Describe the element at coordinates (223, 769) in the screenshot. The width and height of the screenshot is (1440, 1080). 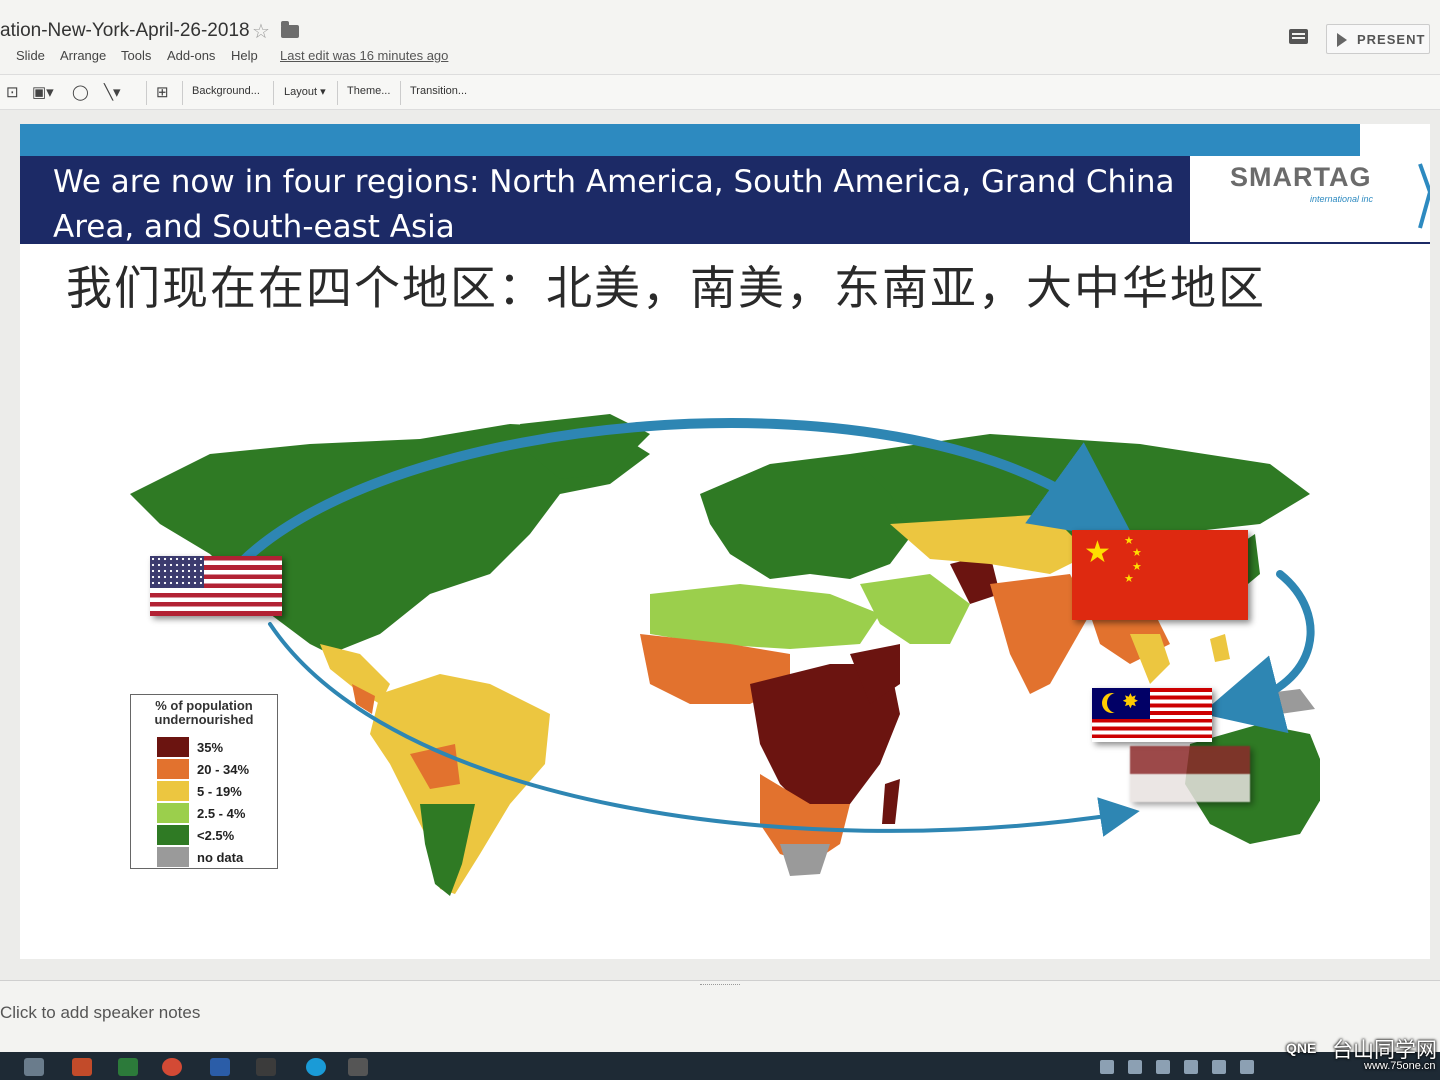
I see `legend-label: 20 - 34%` at that location.